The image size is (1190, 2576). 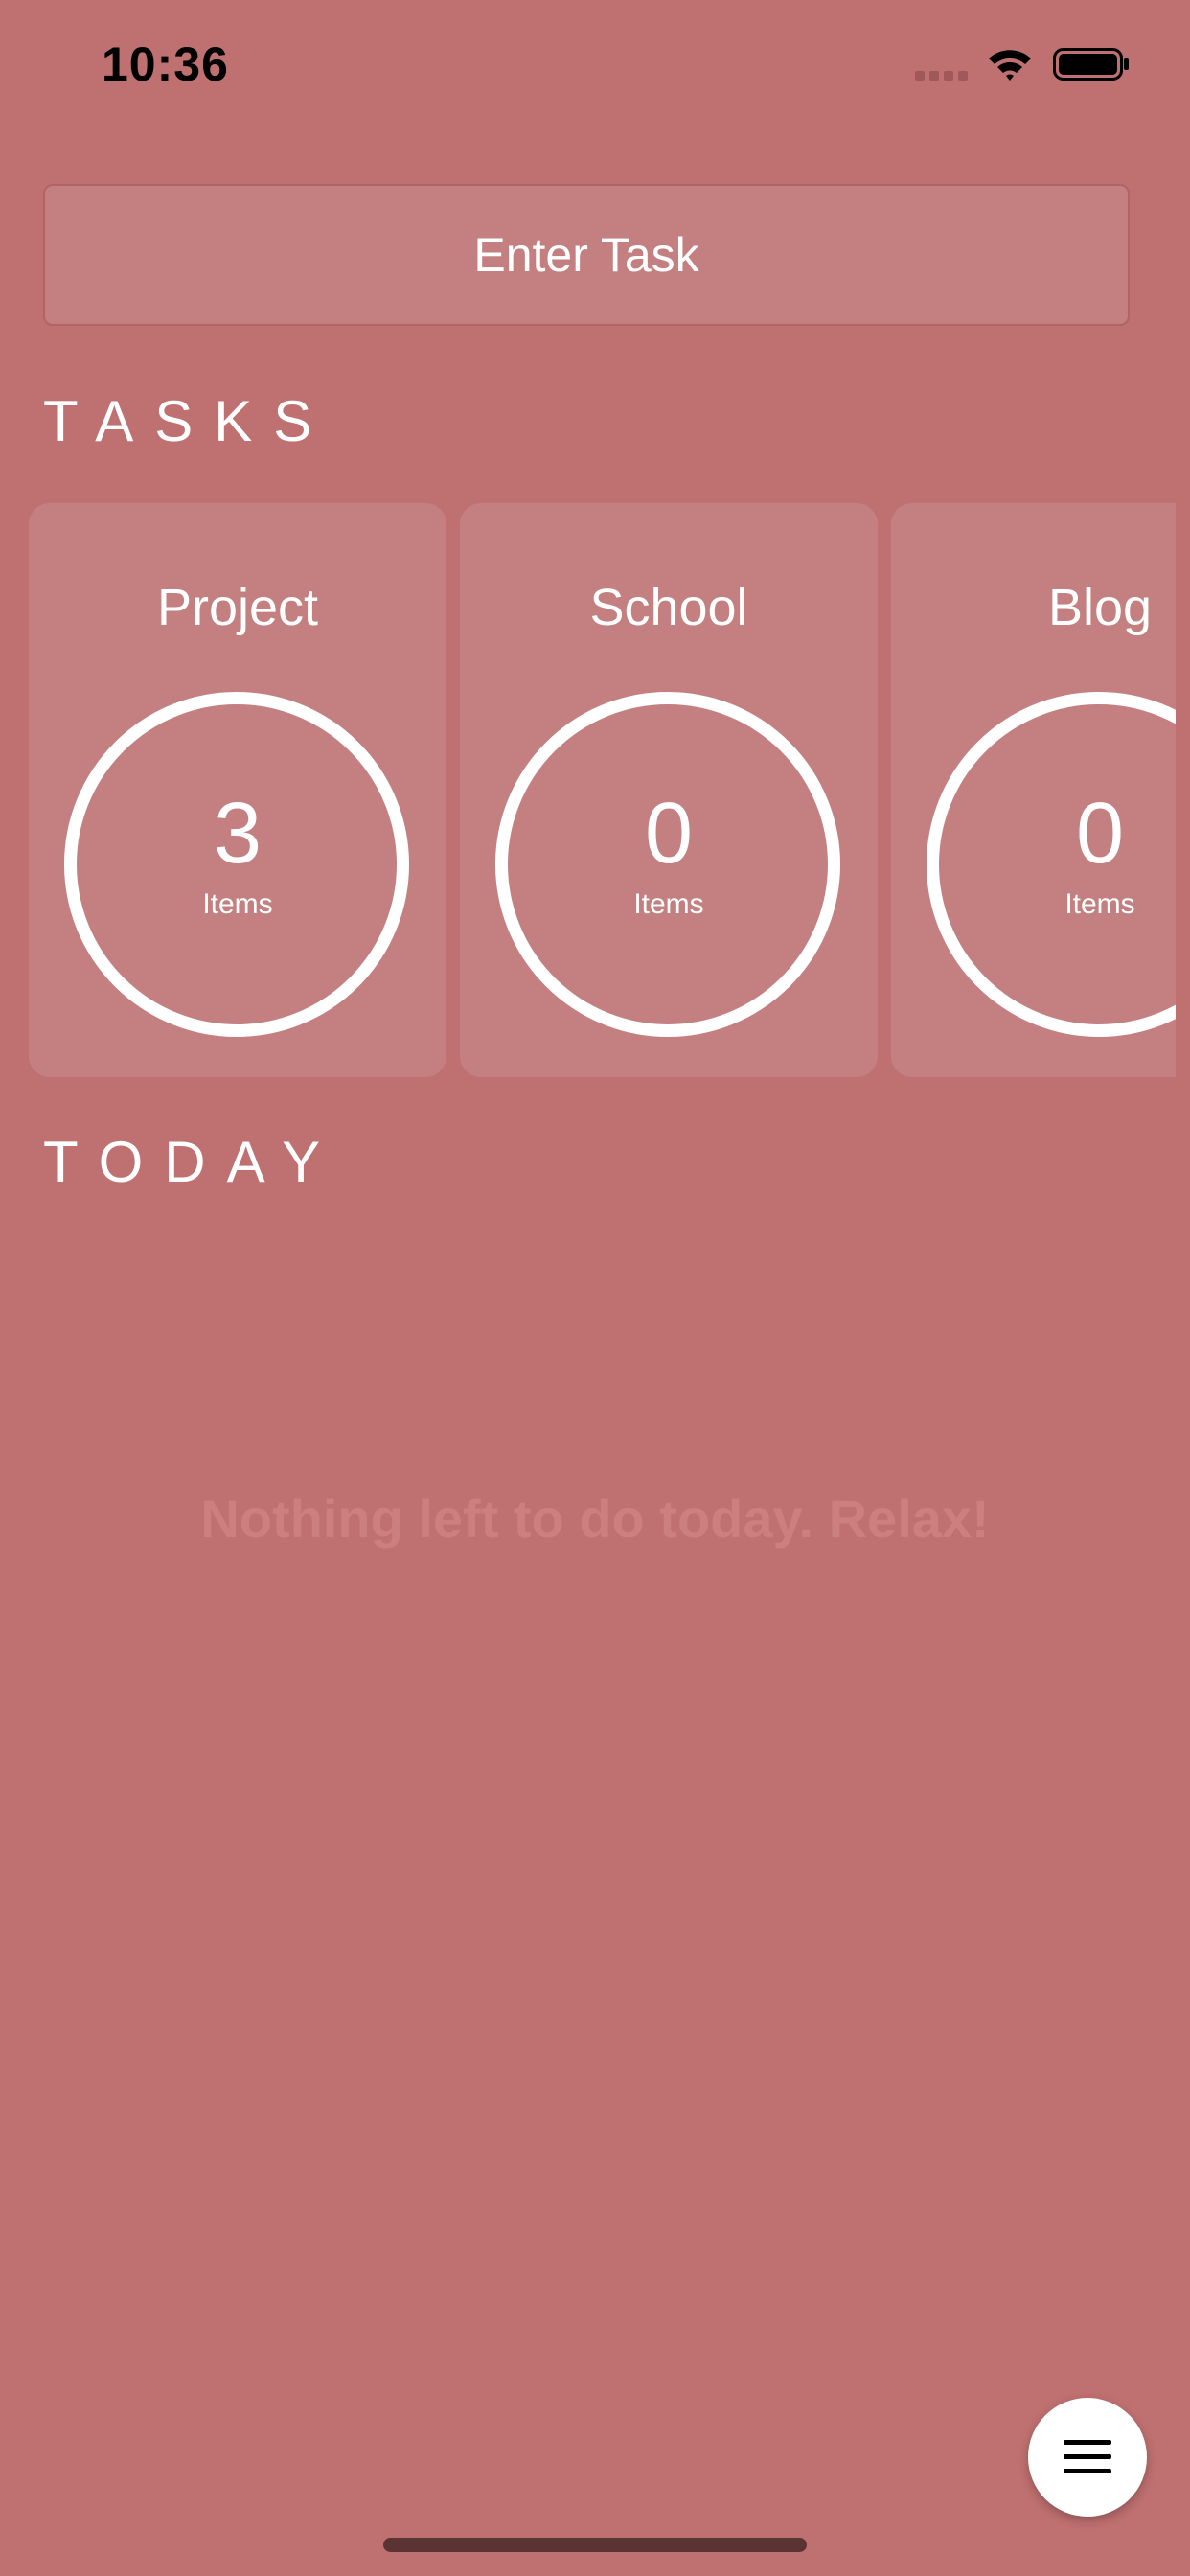 I want to click on wifi-icon, so click(x=1010, y=65).